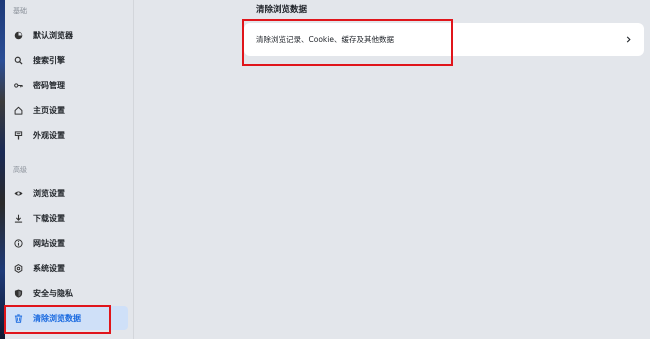 The width and height of the screenshot is (650, 339). I want to click on page-title: 清除浏览数据, so click(282, 10).